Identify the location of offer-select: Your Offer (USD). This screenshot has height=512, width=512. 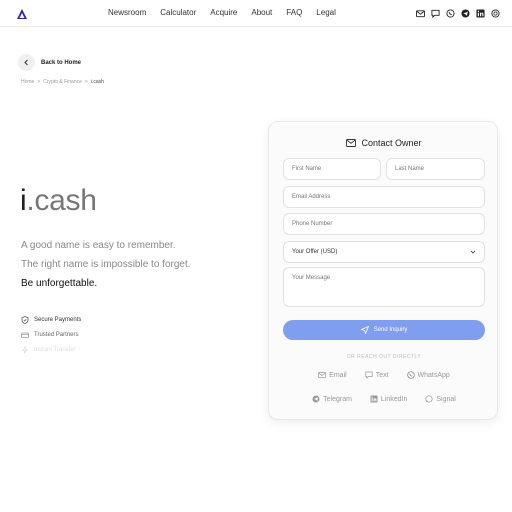
(384, 252).